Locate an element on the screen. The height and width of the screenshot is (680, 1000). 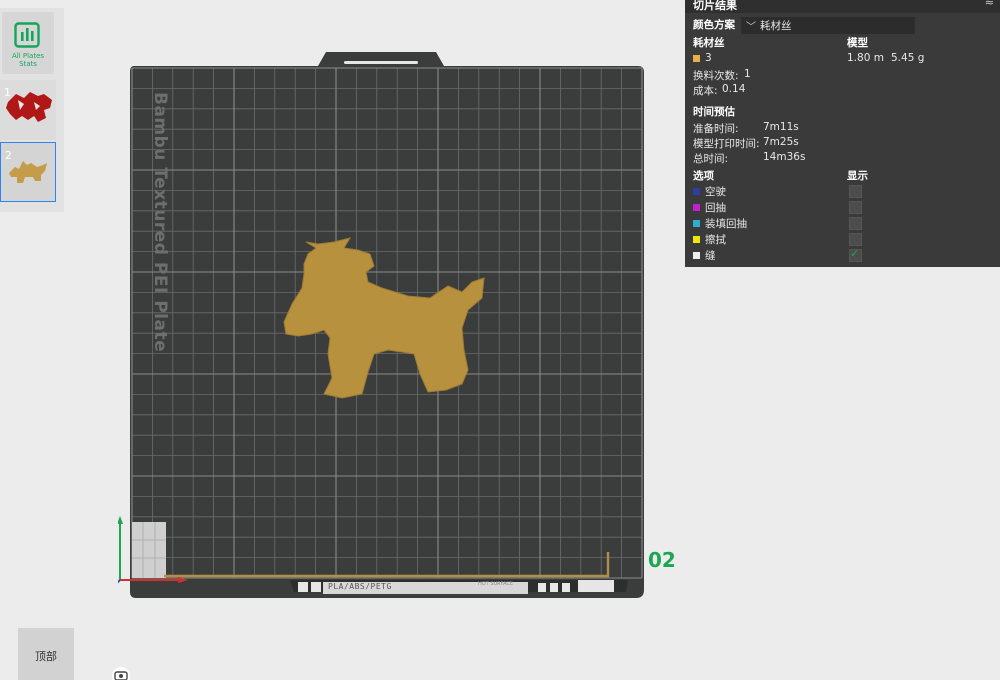
option-checkbox-retract is located at coordinates (855, 207).